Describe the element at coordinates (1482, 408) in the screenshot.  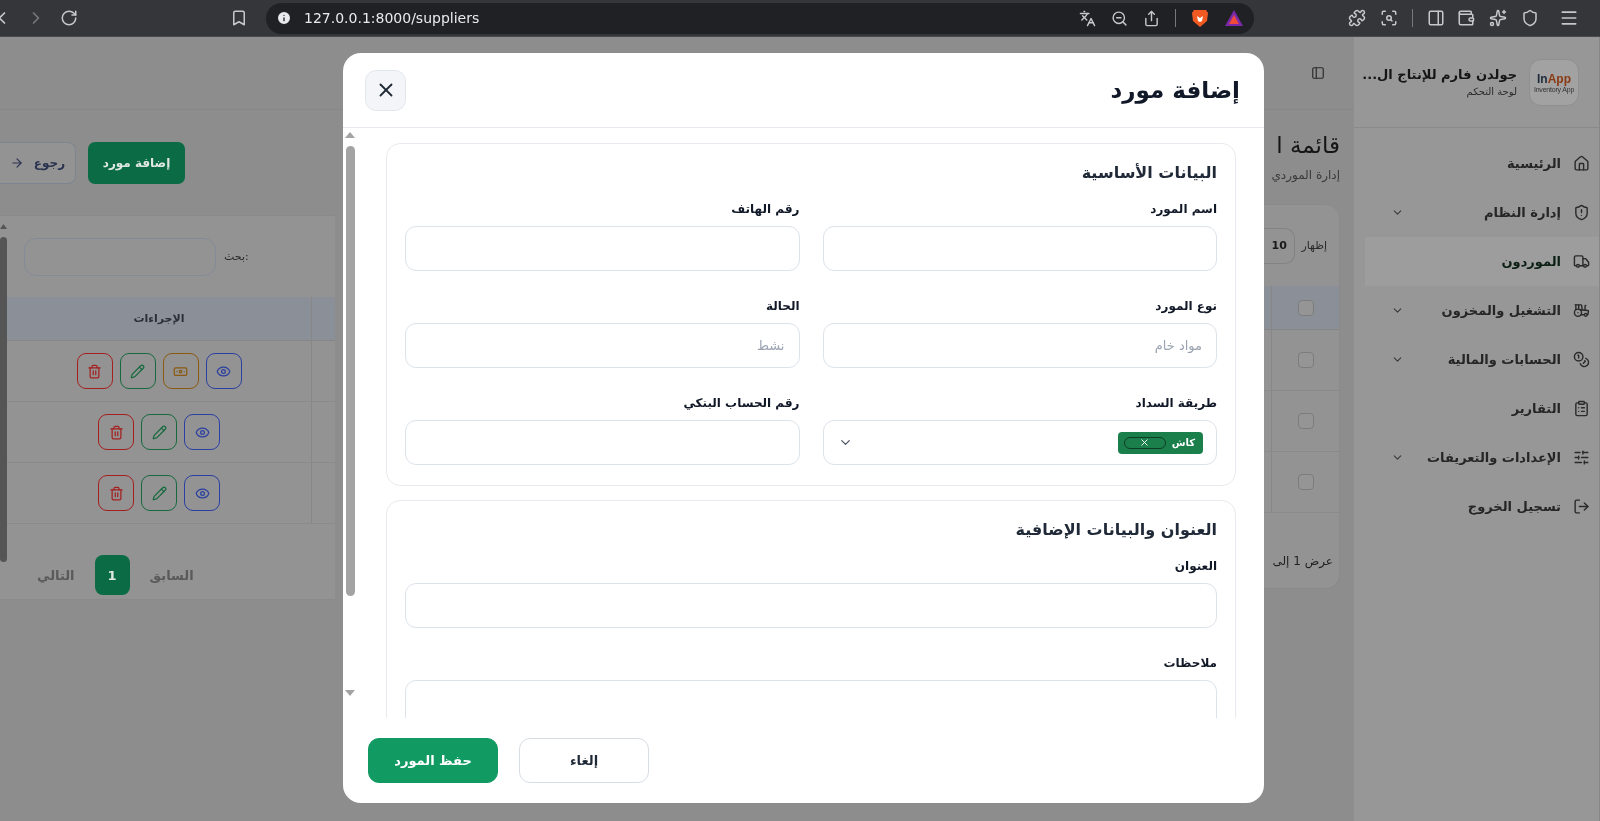
I see `sidebar-item: التقارير` at that location.